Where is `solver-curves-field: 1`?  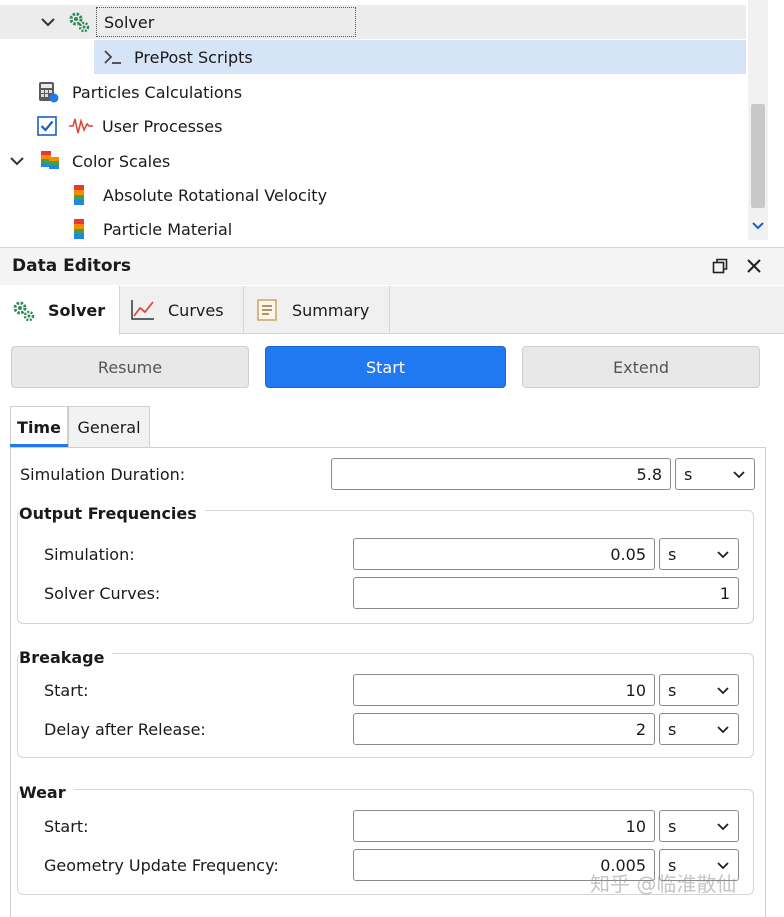
solver-curves-field: 1 is located at coordinates (546, 593).